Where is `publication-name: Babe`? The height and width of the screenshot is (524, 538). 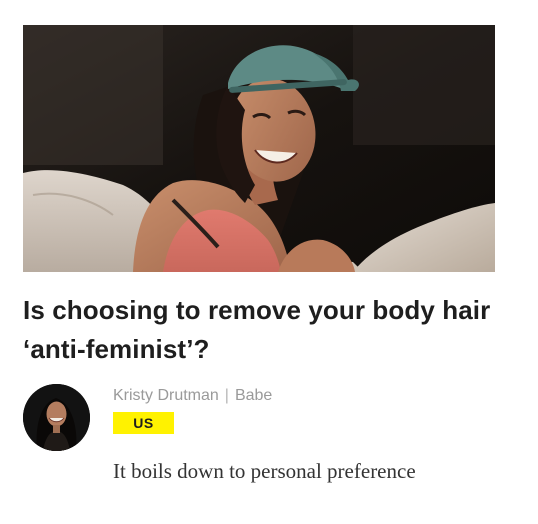 publication-name: Babe is located at coordinates (253, 395).